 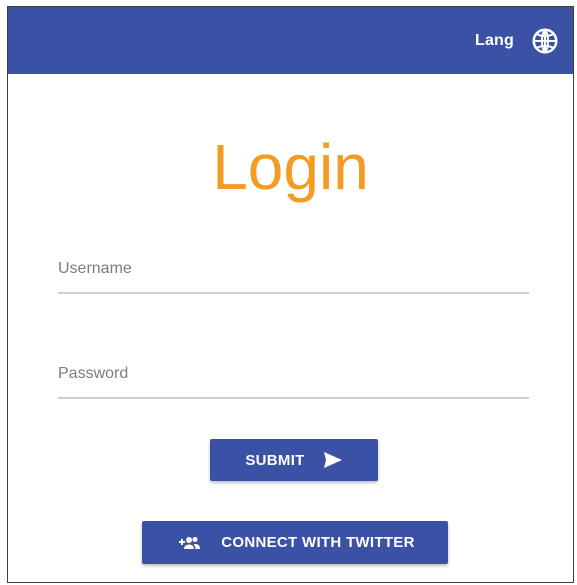 I want to click on language-label: Lang, so click(x=494, y=40).